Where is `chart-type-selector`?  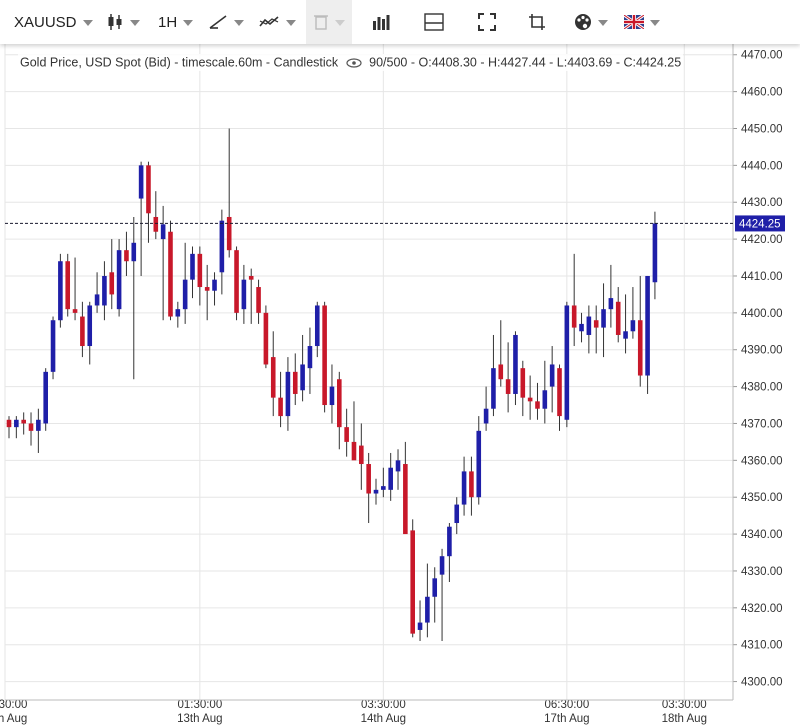
chart-type-selector is located at coordinates (123, 22).